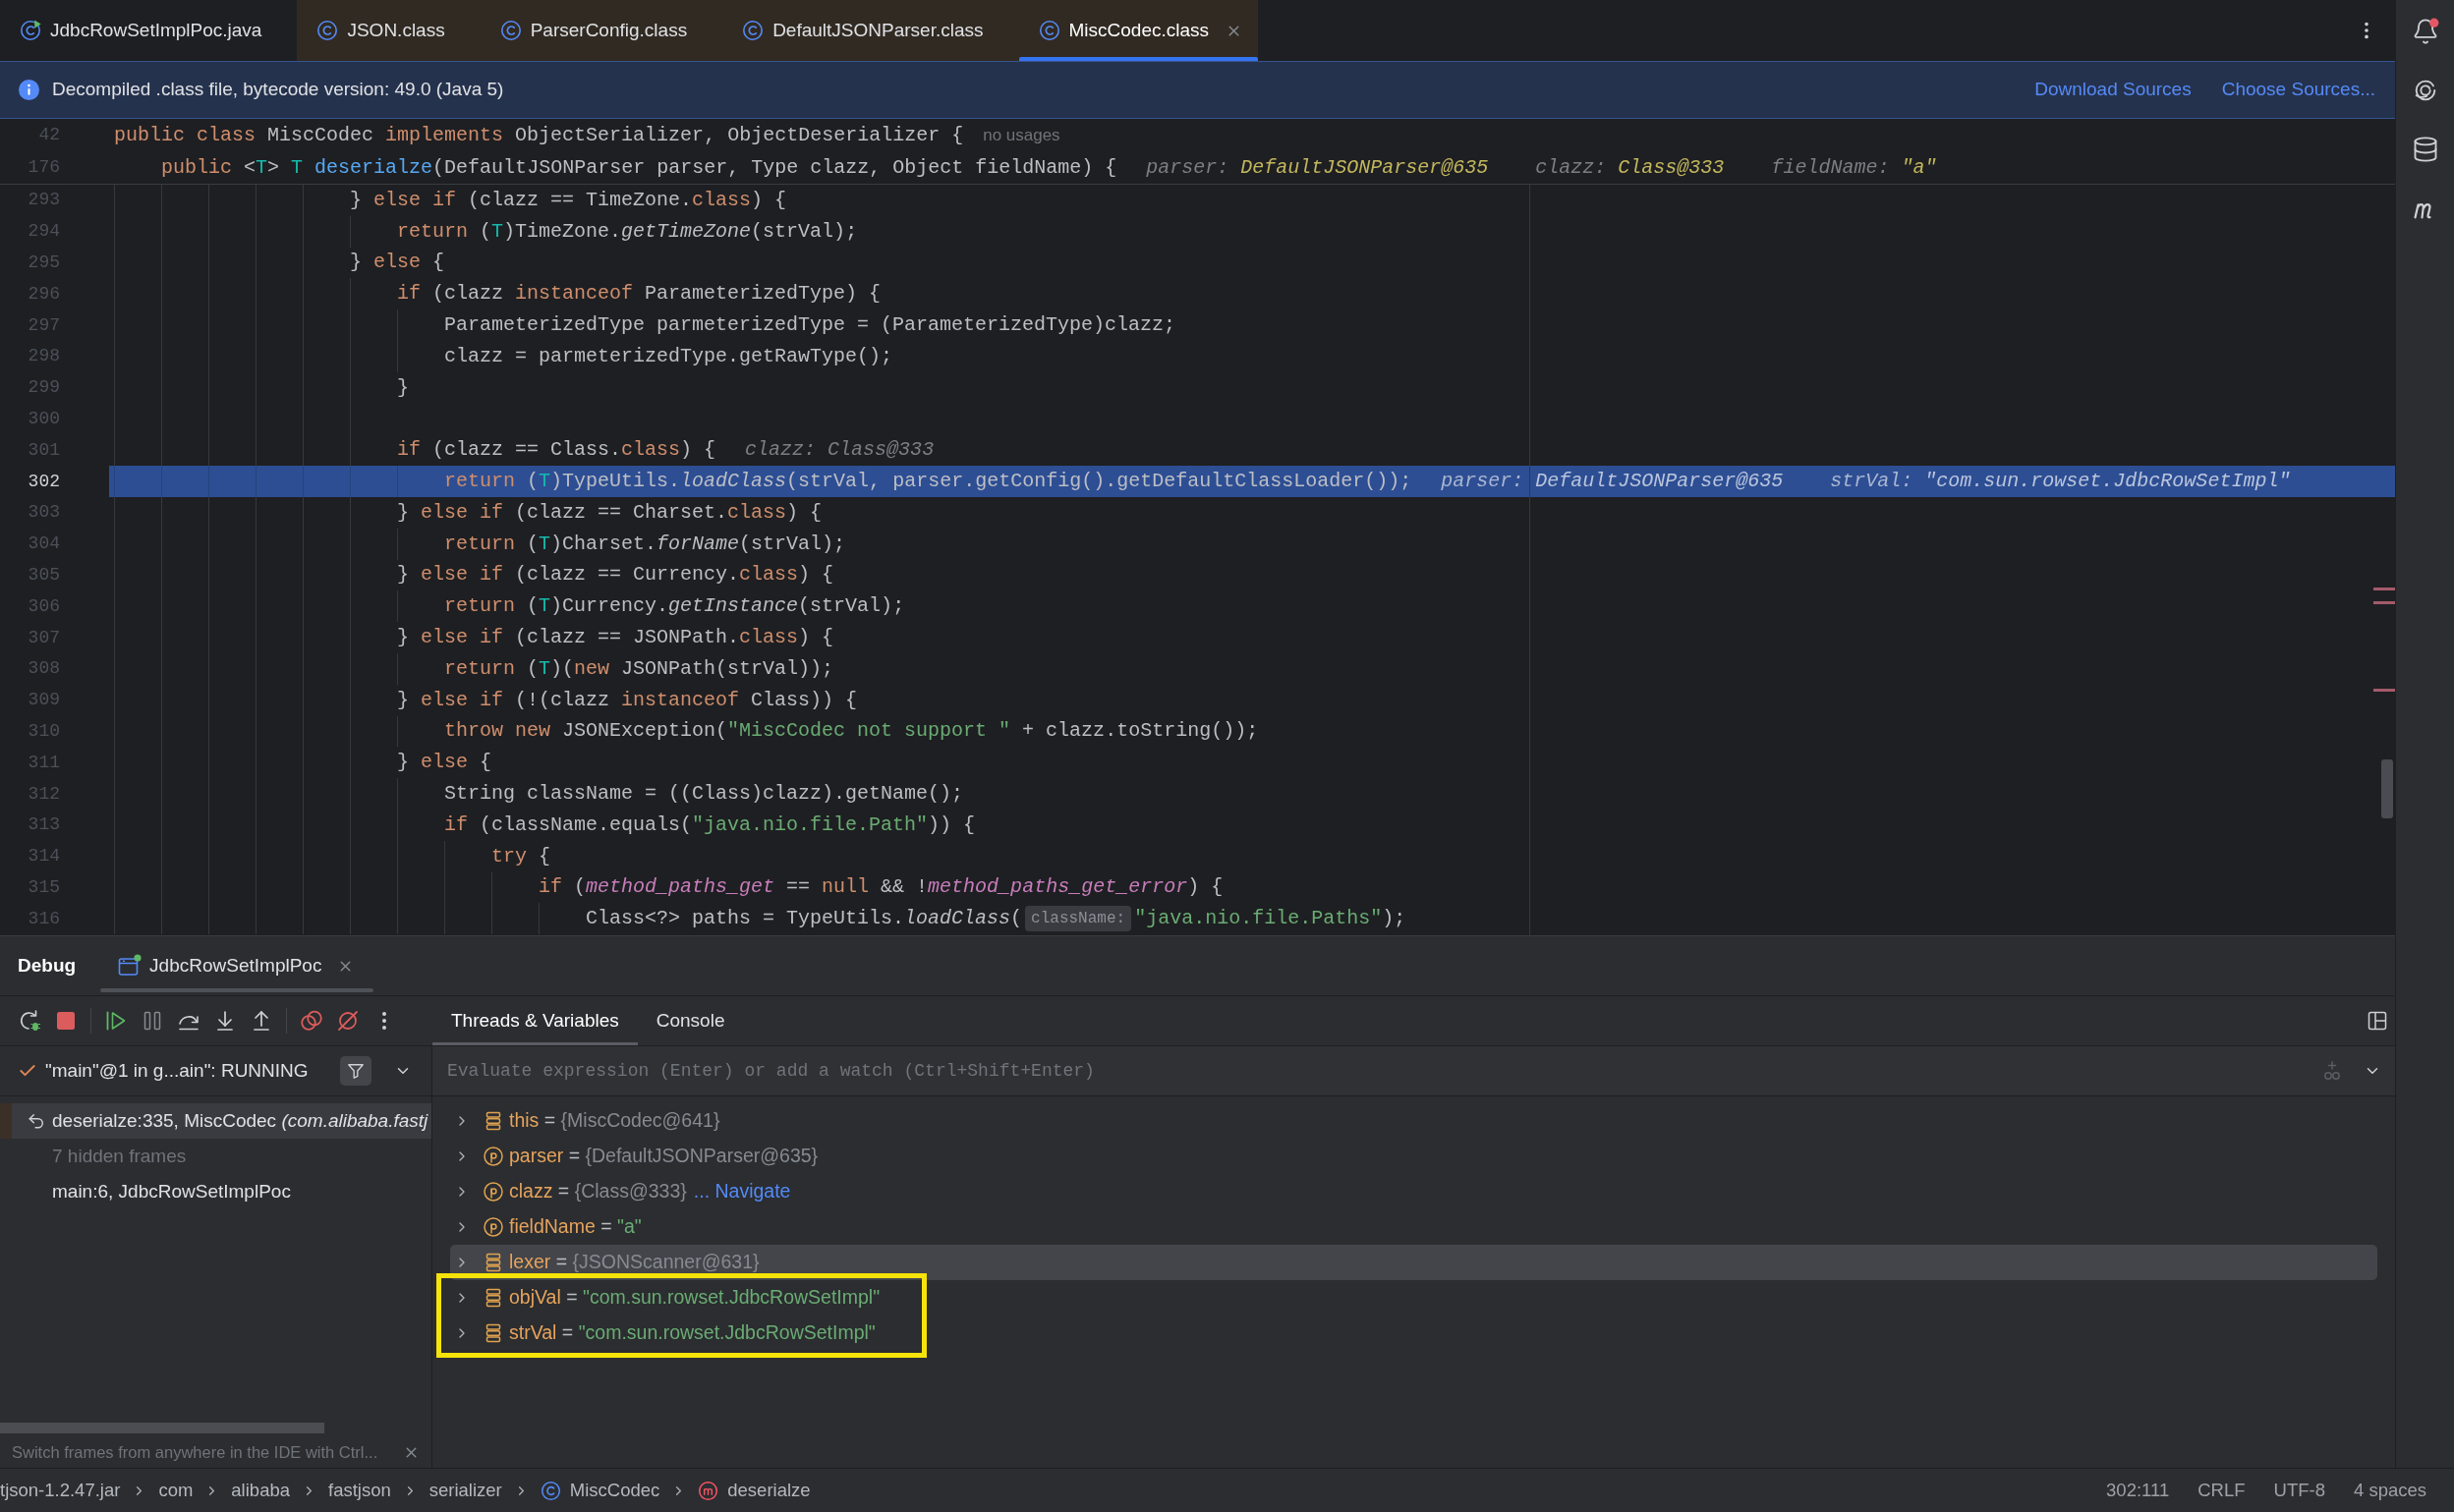  What do you see at coordinates (810, 325) in the screenshot?
I see `code-text: ParameterizedType parmeterizedType = (ParameterizedType)clazz;` at bounding box center [810, 325].